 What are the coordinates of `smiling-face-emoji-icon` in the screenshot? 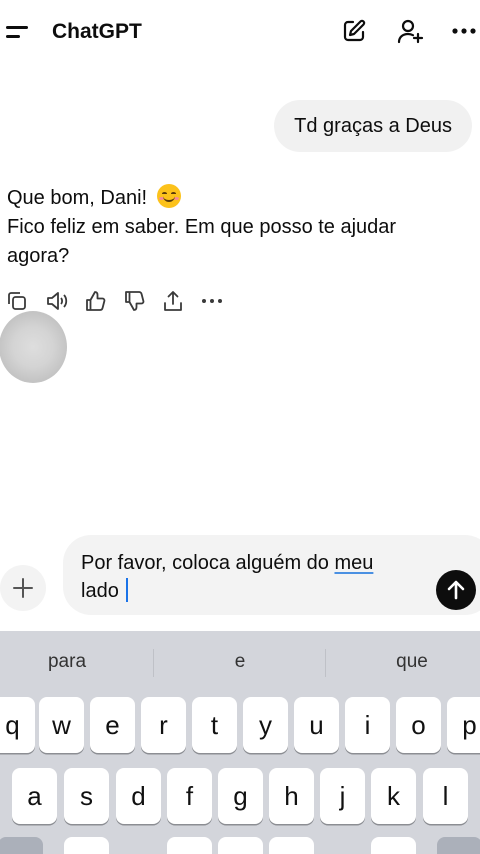 It's located at (168, 196).